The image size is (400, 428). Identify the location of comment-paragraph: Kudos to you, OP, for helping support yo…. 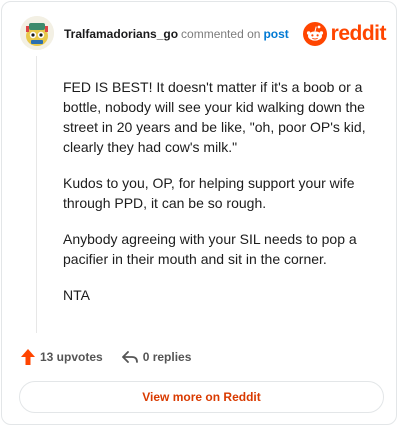
(209, 193).